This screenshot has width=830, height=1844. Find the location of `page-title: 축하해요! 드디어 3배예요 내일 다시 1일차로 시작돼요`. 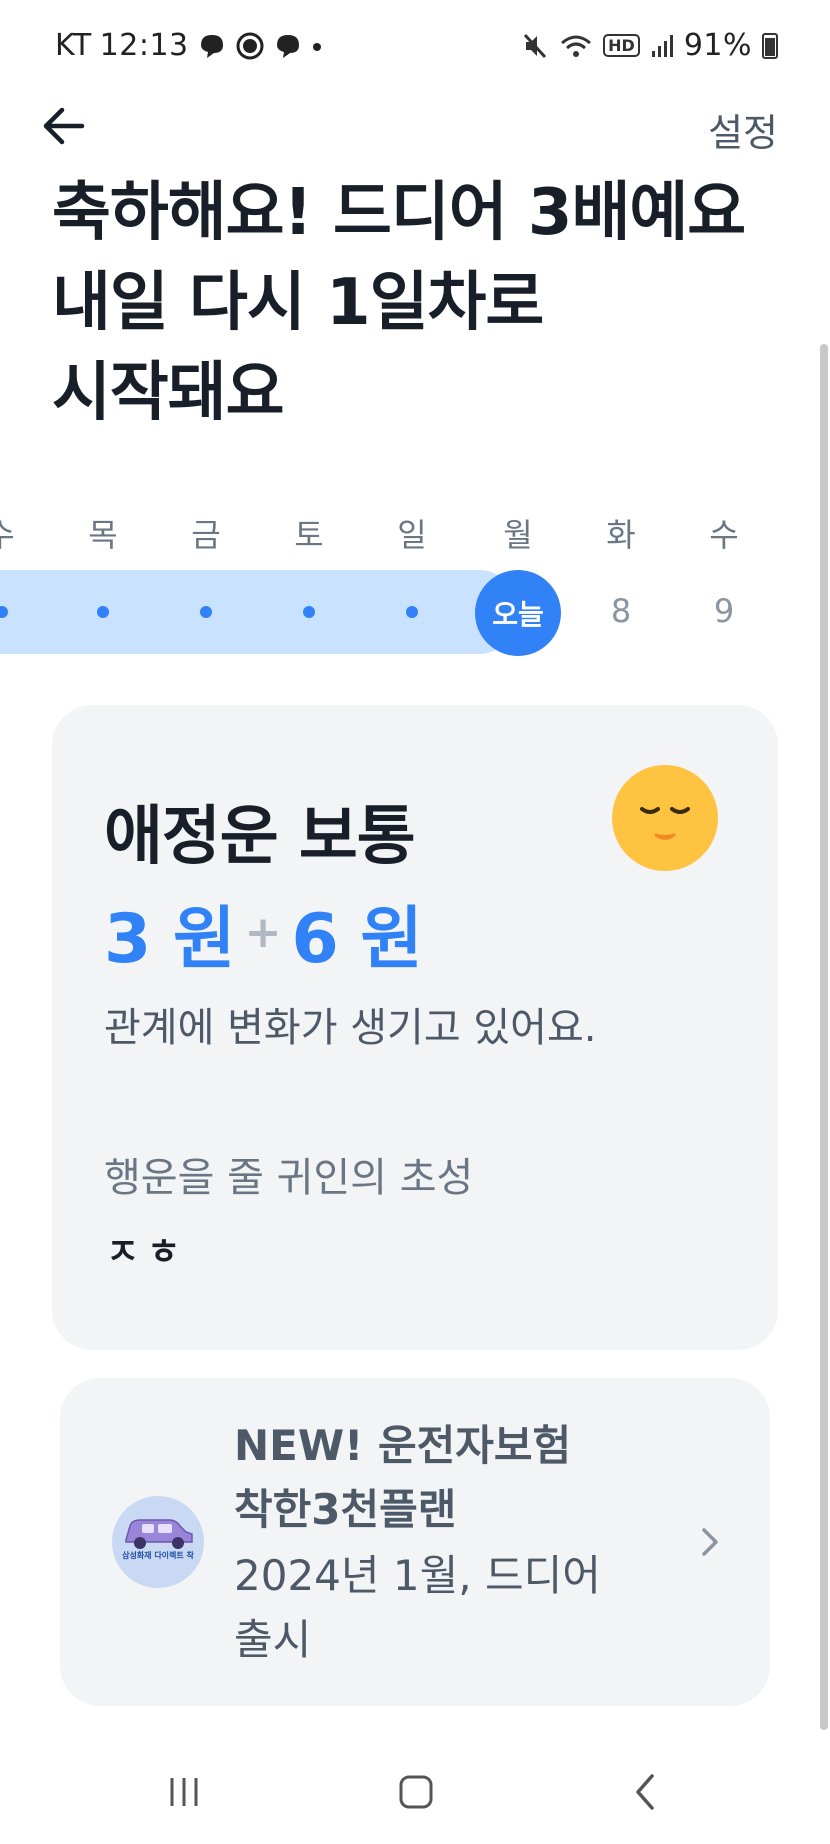

page-title: 축하해요! 드디어 3배예요 내일 다시 1일차로 시작돼요 is located at coordinates (422, 303).